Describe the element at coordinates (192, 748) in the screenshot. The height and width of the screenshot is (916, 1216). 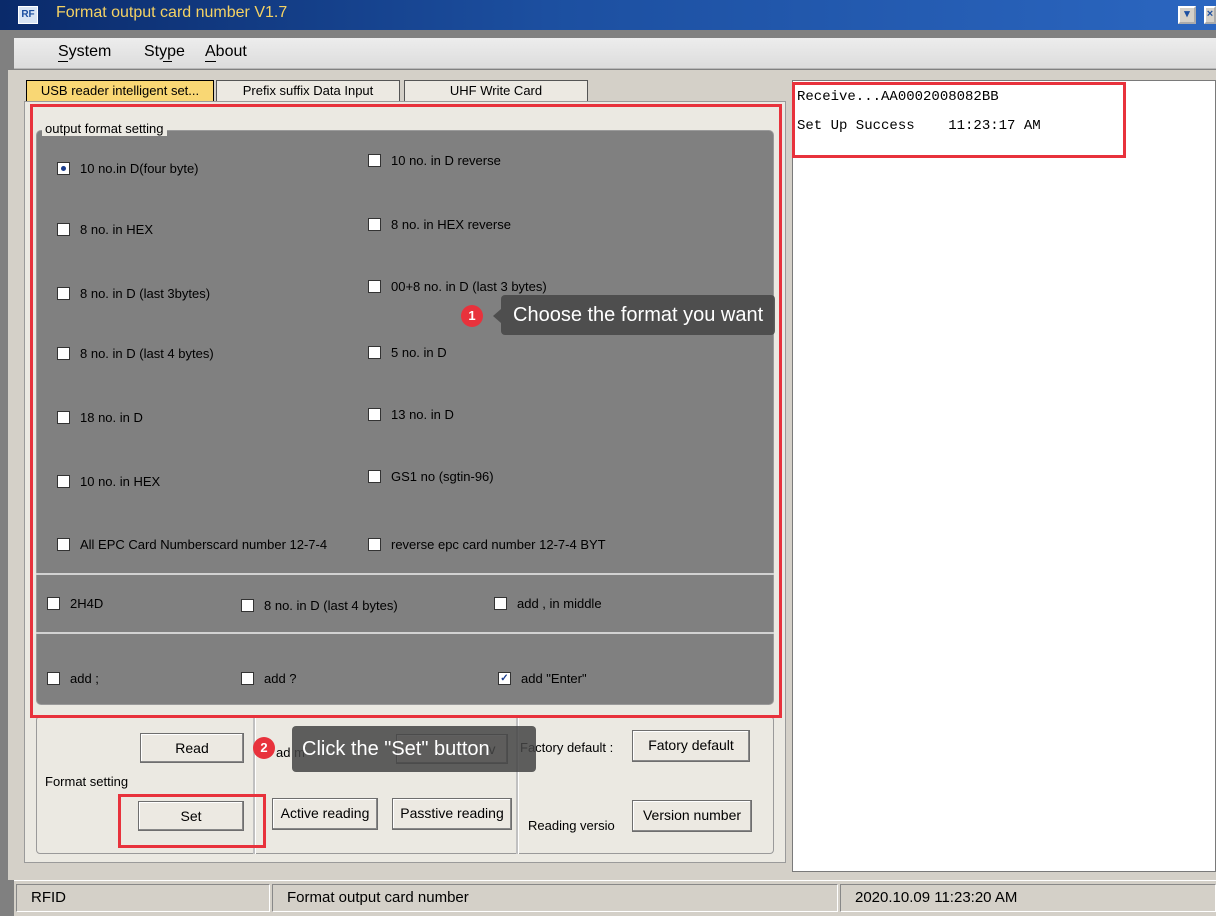
I see `read-button: Read` at that location.